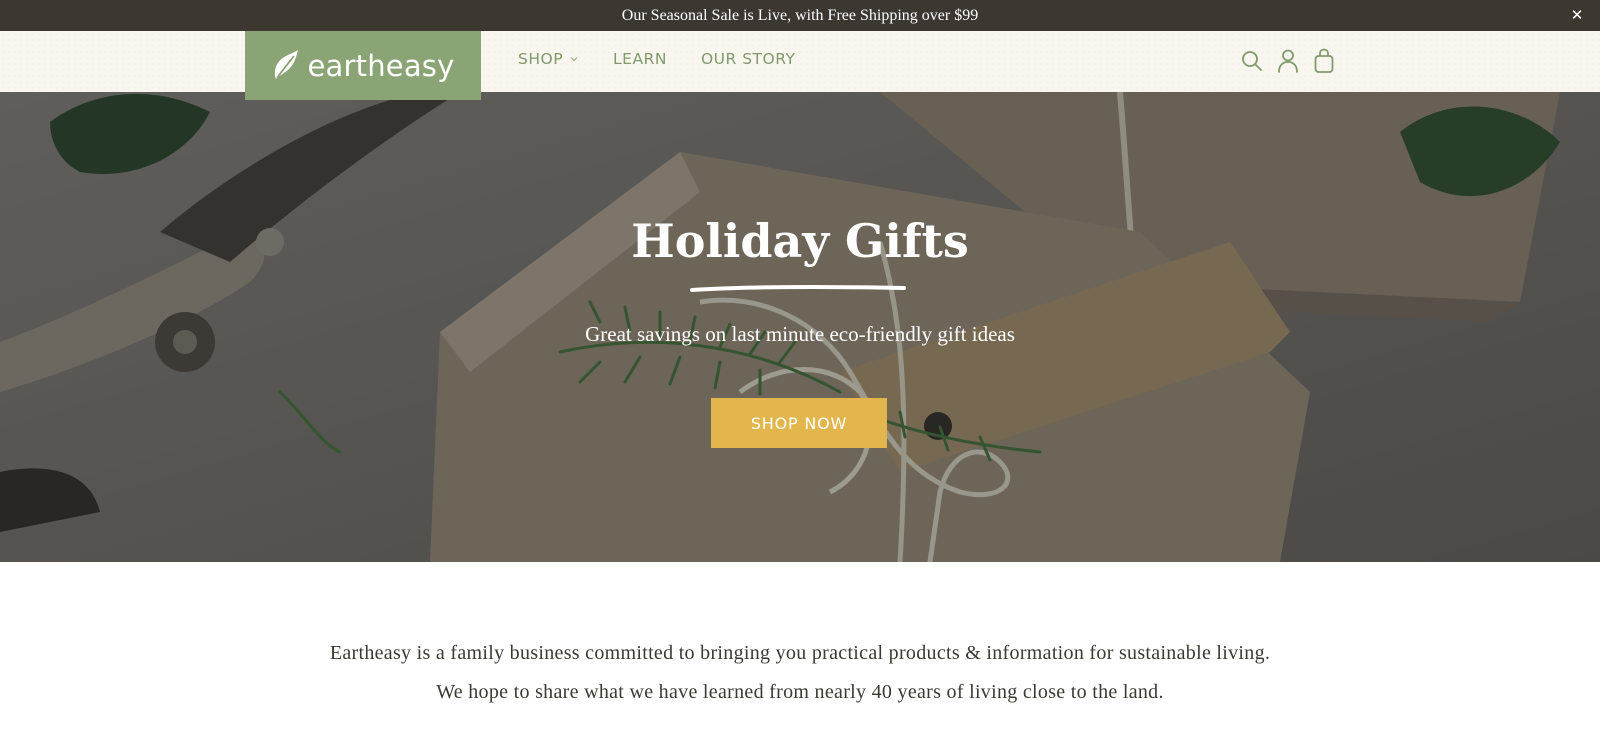 This screenshot has width=1600, height=741. What do you see at coordinates (1577, 15) in the screenshot?
I see `close-icon: ✕` at bounding box center [1577, 15].